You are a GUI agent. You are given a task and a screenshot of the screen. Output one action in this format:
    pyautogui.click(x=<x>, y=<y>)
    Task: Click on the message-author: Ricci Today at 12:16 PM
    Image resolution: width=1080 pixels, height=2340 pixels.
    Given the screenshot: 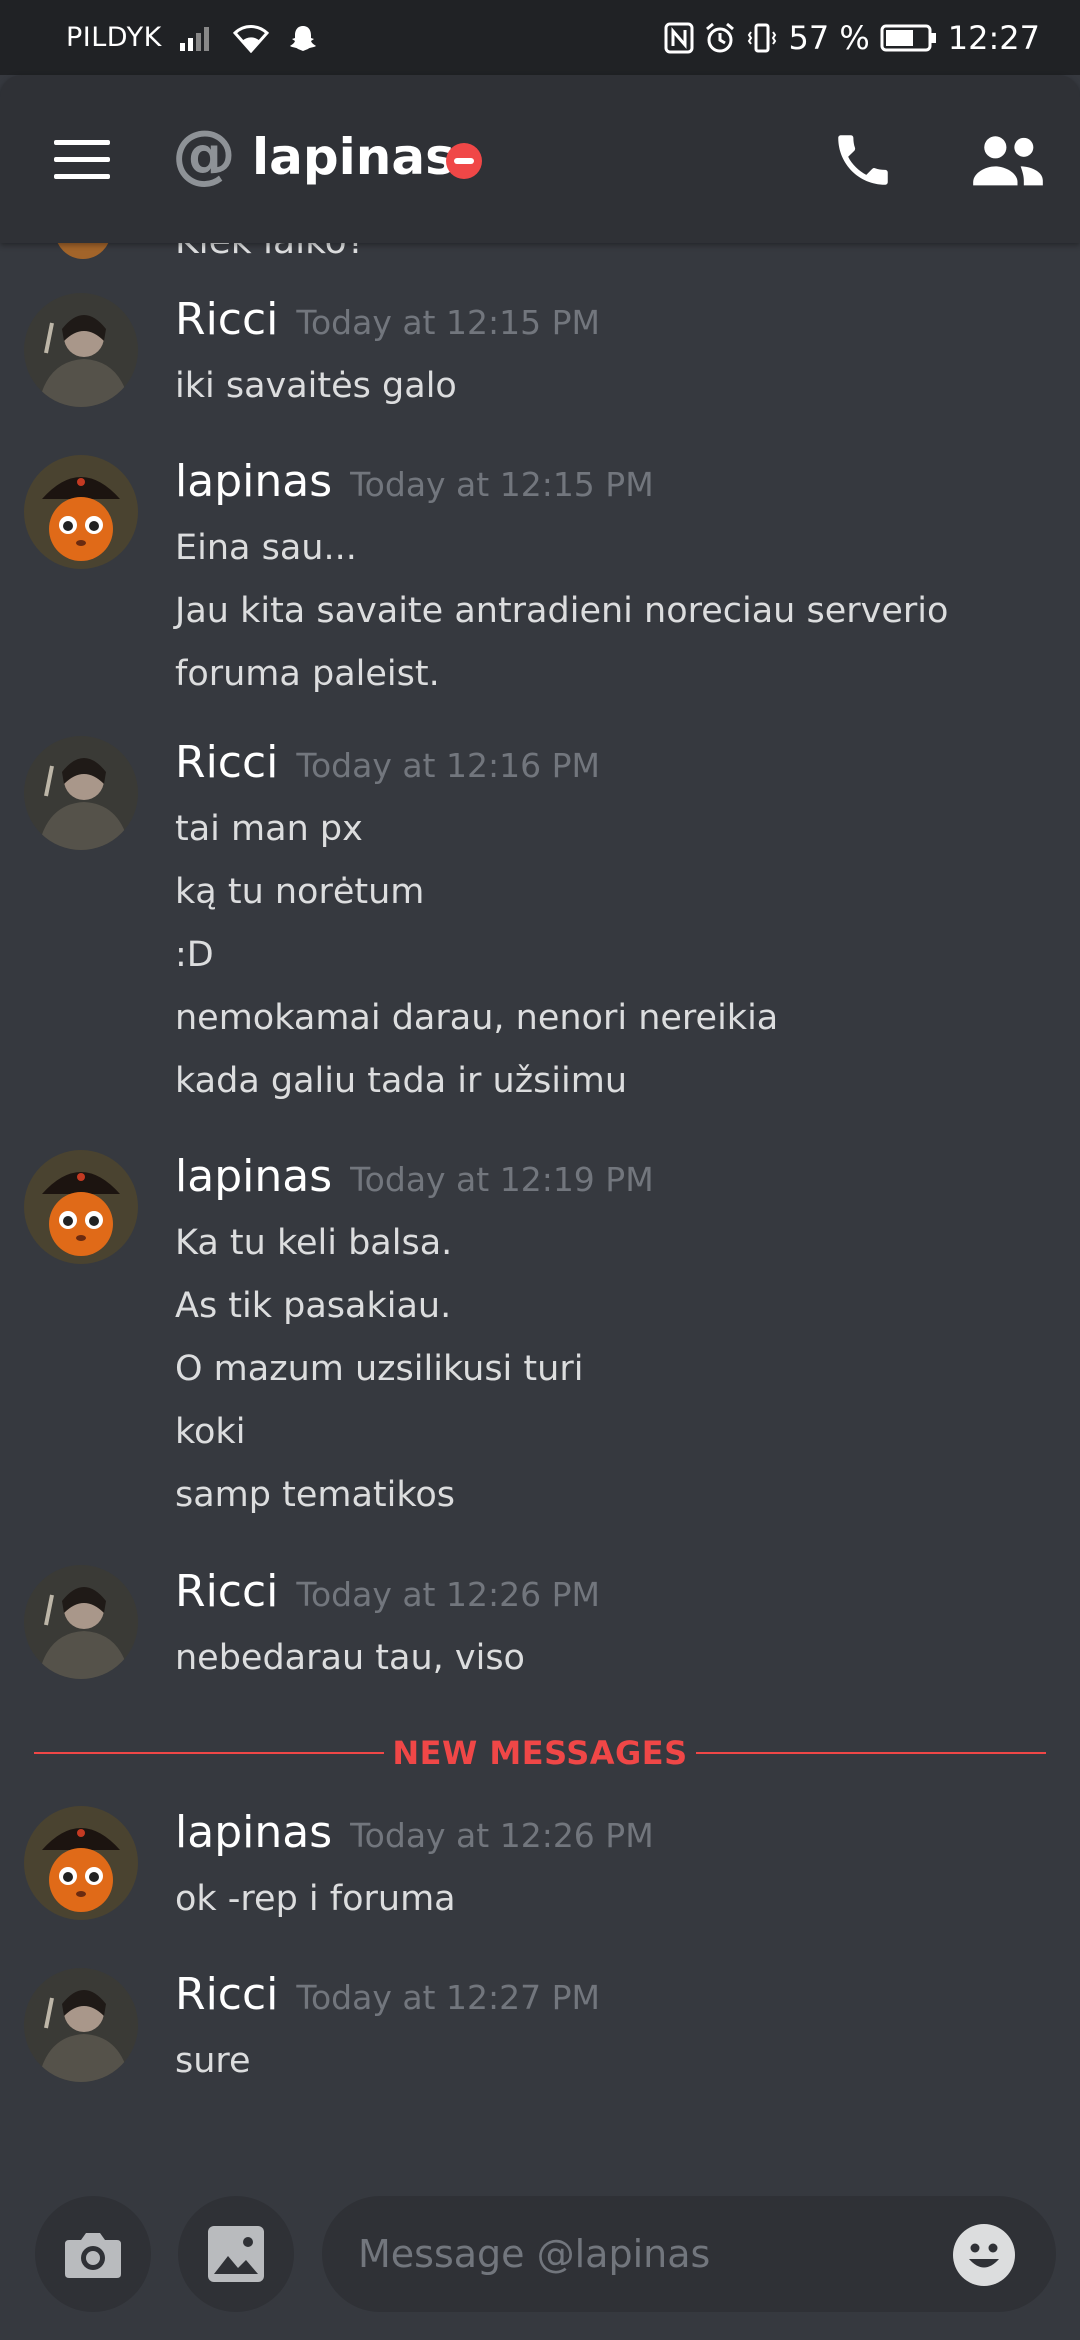 What is the action you would take?
    pyautogui.click(x=387, y=764)
    